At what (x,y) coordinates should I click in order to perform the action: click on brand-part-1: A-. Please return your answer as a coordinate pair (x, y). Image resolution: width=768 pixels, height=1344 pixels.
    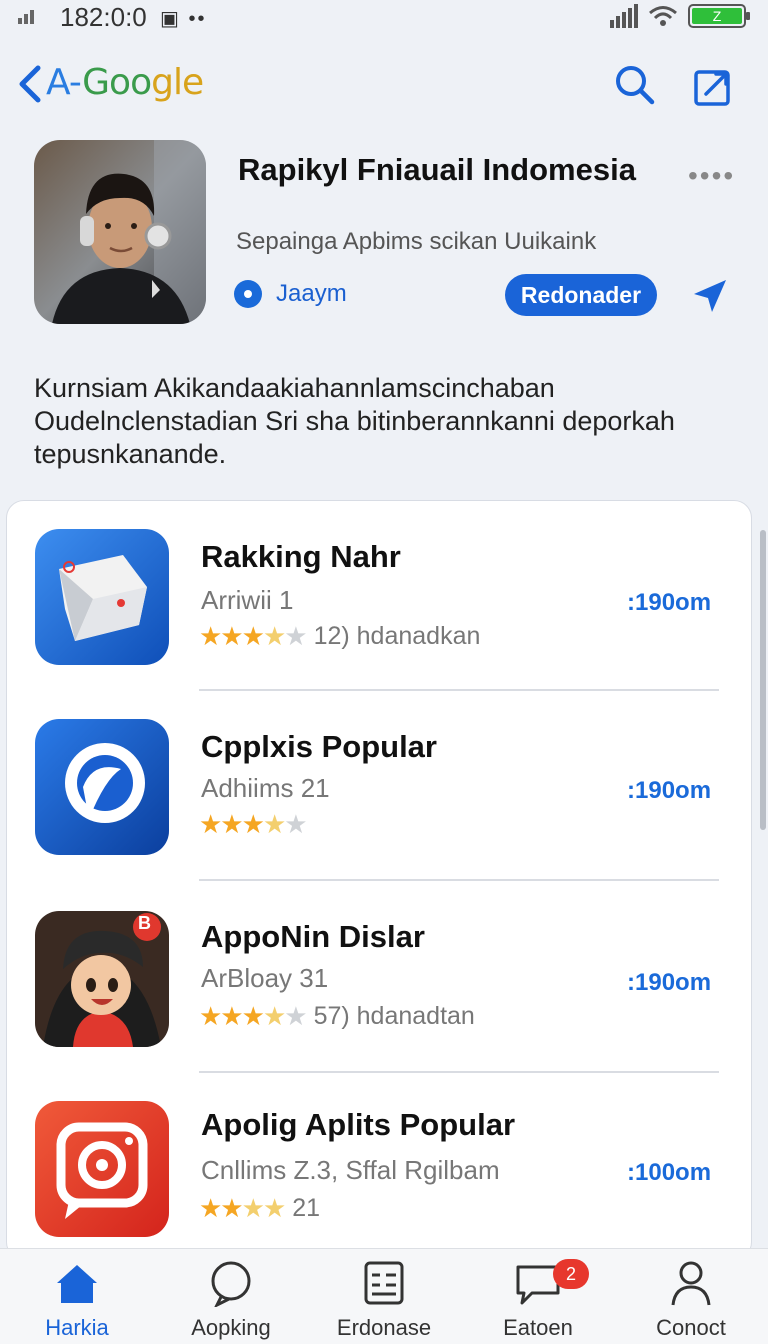
    Looking at the image, I should click on (64, 82).